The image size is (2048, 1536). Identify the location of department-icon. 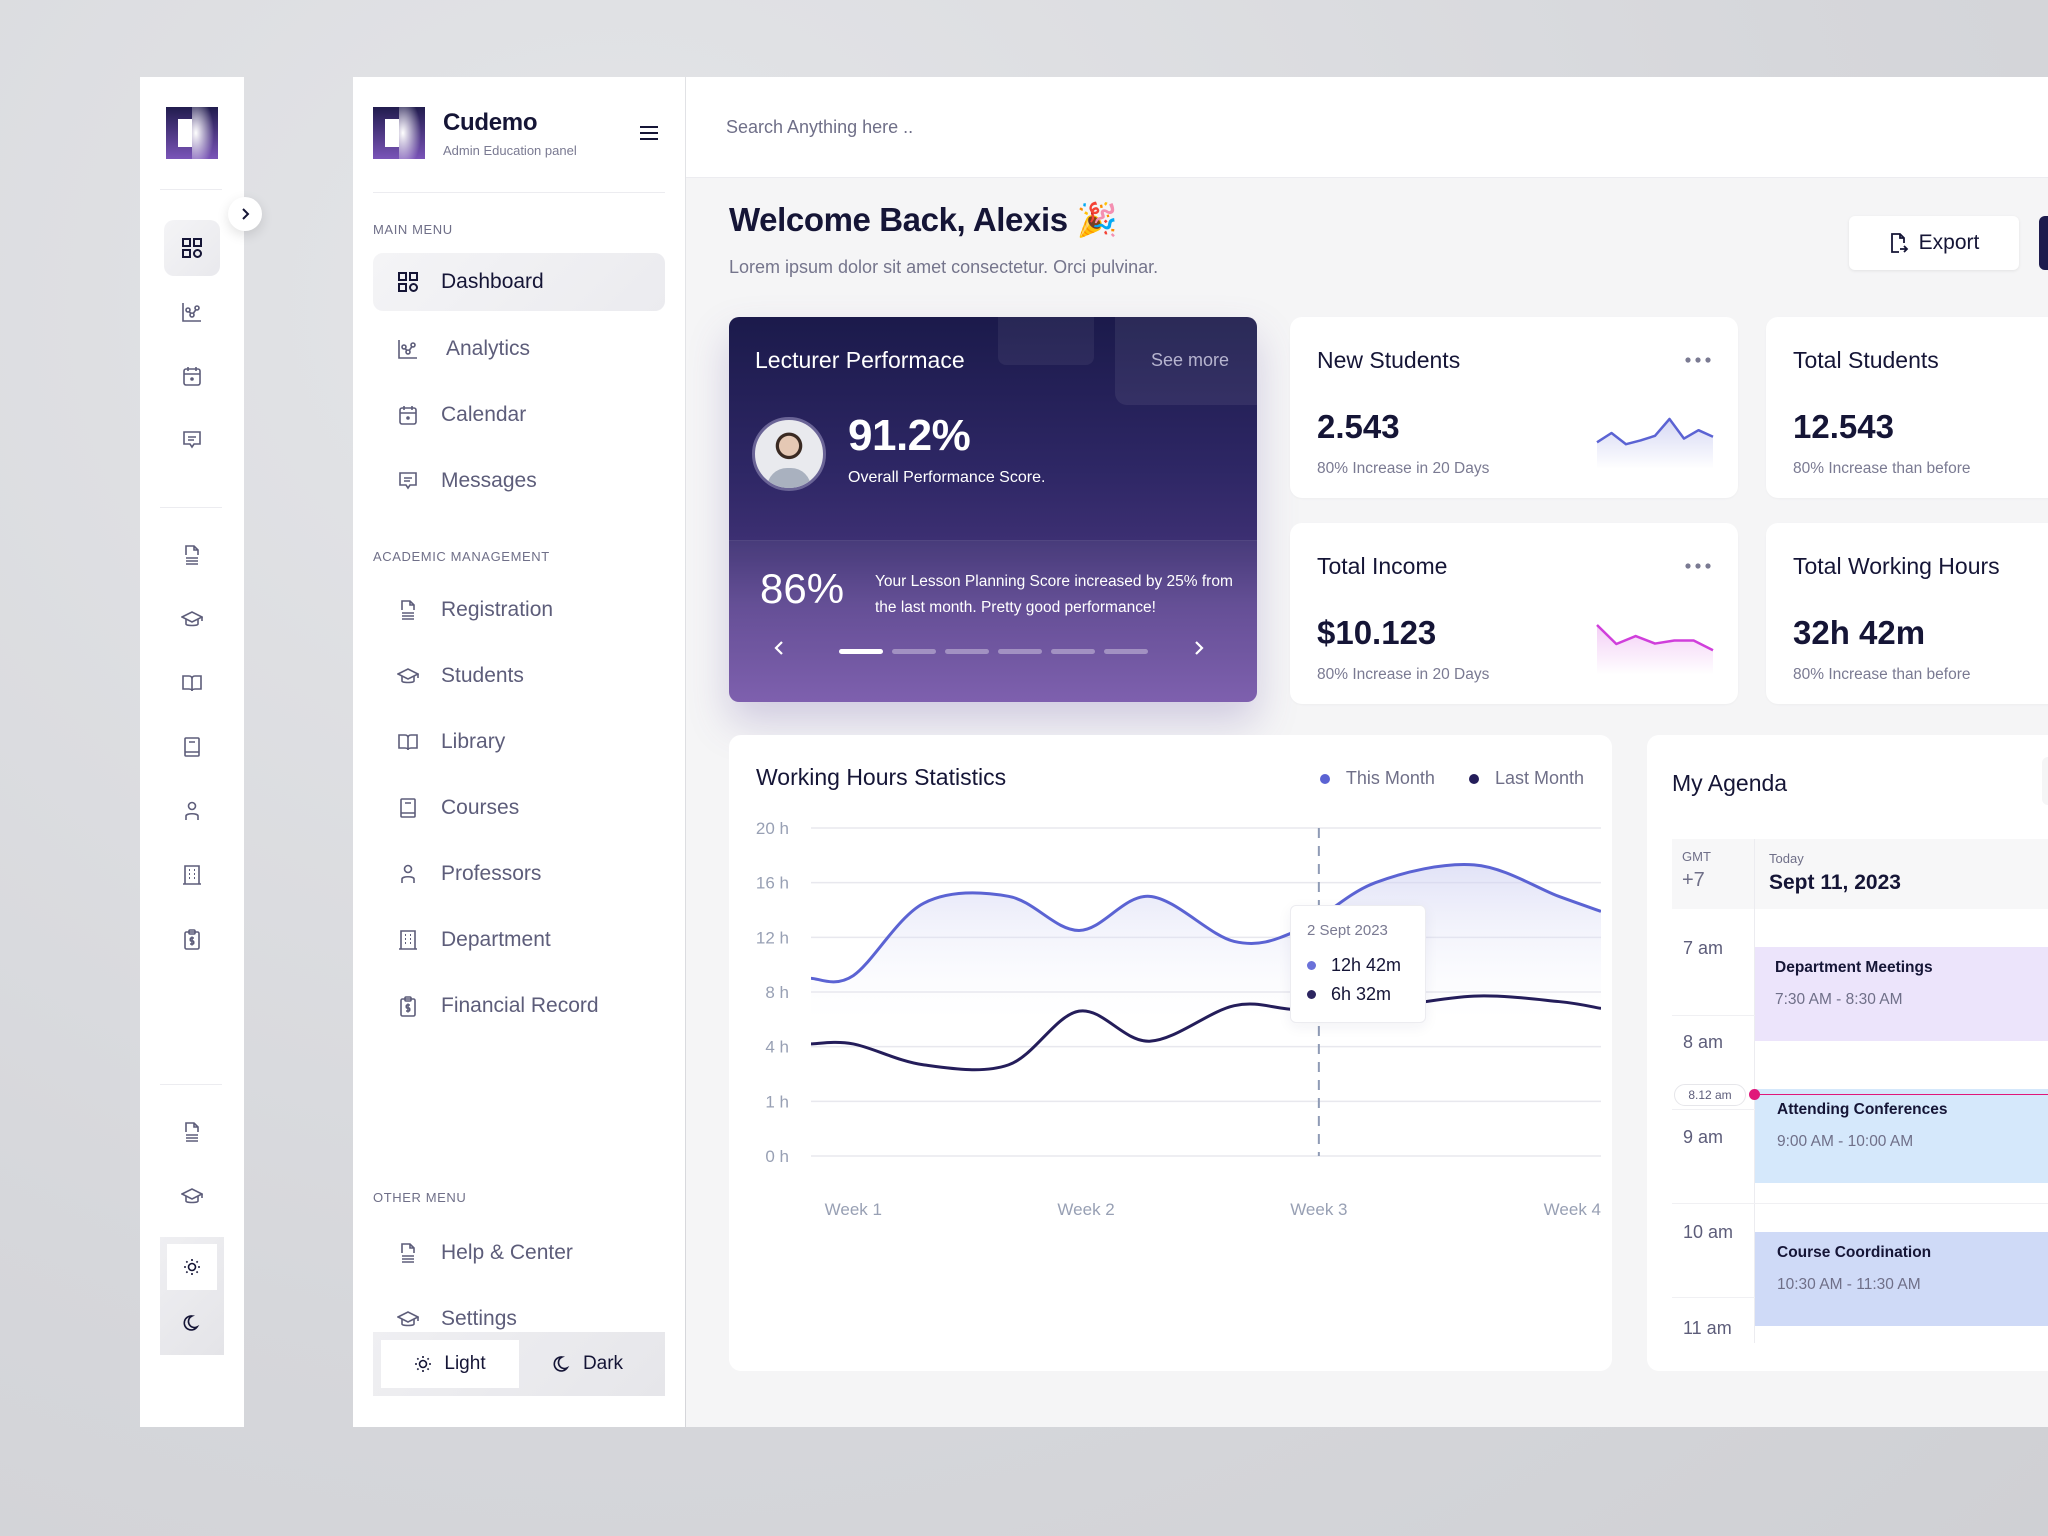
(408, 940).